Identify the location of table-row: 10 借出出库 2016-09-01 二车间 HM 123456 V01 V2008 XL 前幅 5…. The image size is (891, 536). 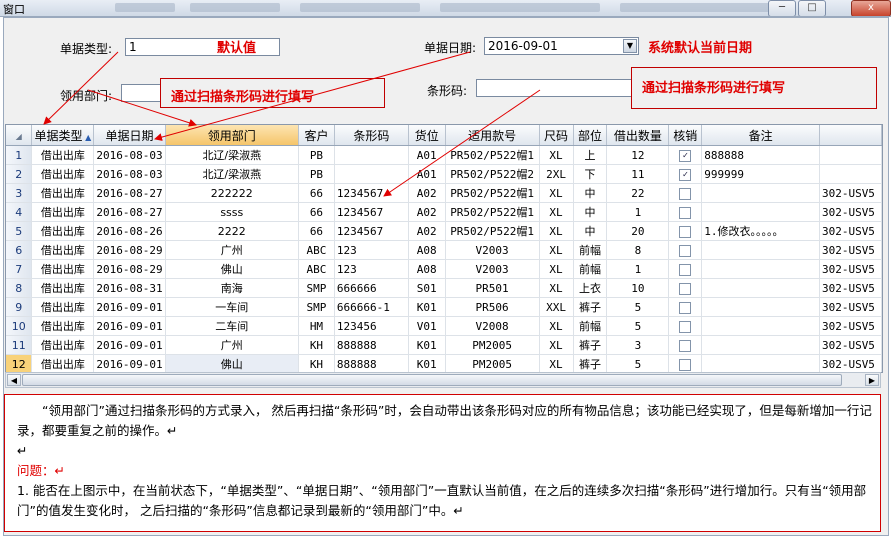
(444, 326).